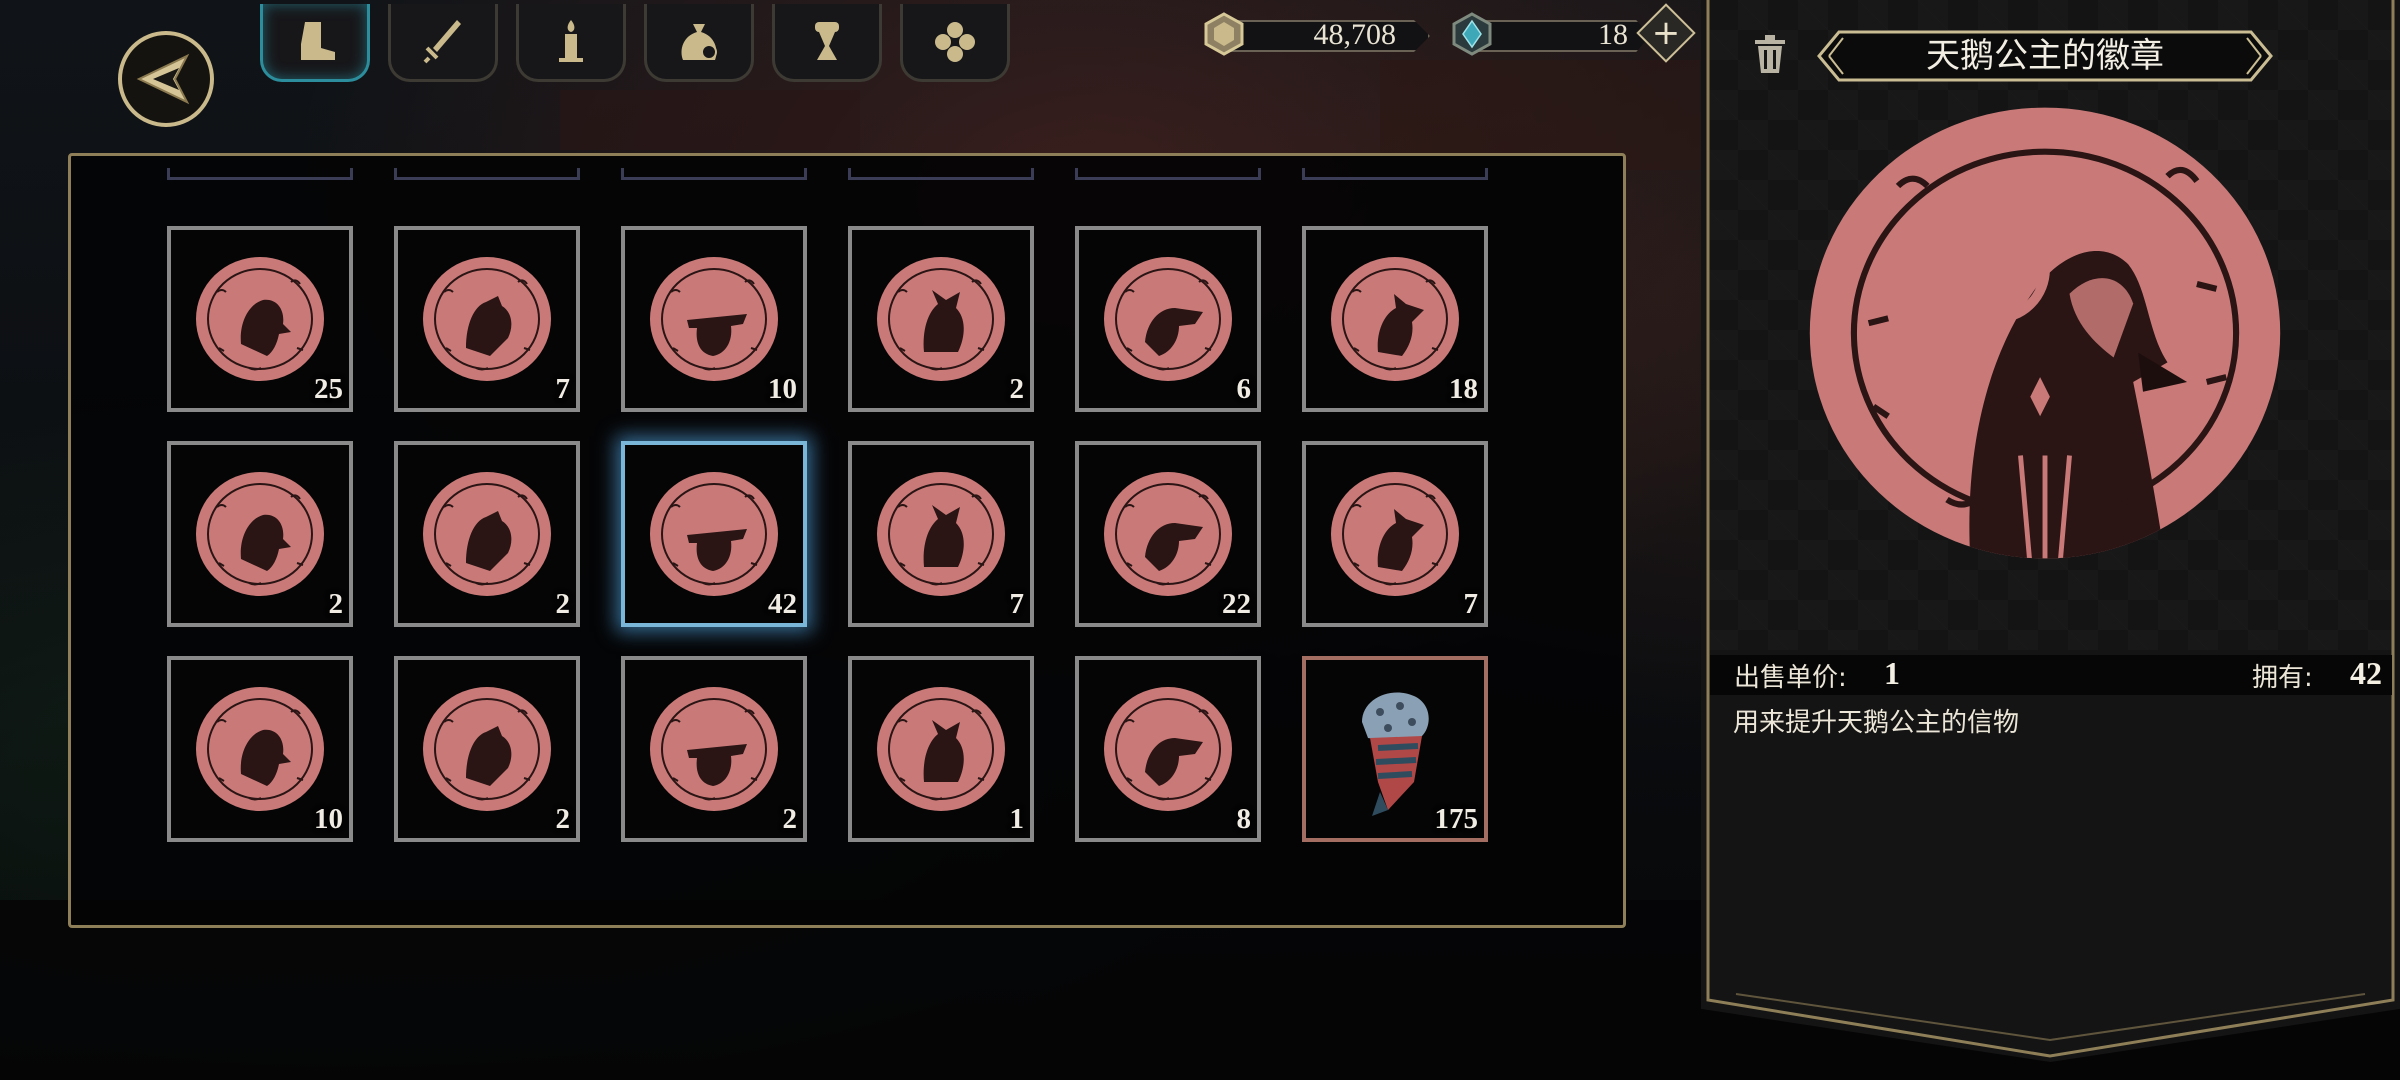  I want to click on tab-sword, so click(443, 43).